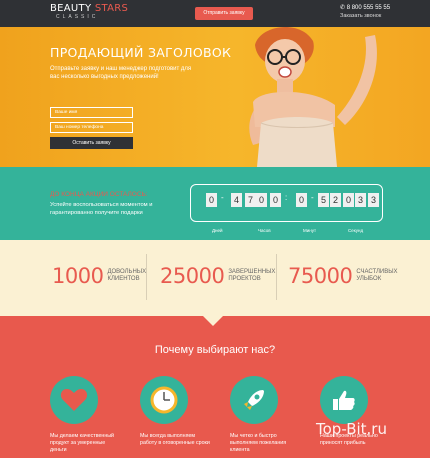 The width and height of the screenshot is (430, 458). What do you see at coordinates (264, 230) in the screenshot?
I see `timer-label-hours: Часов` at bounding box center [264, 230].